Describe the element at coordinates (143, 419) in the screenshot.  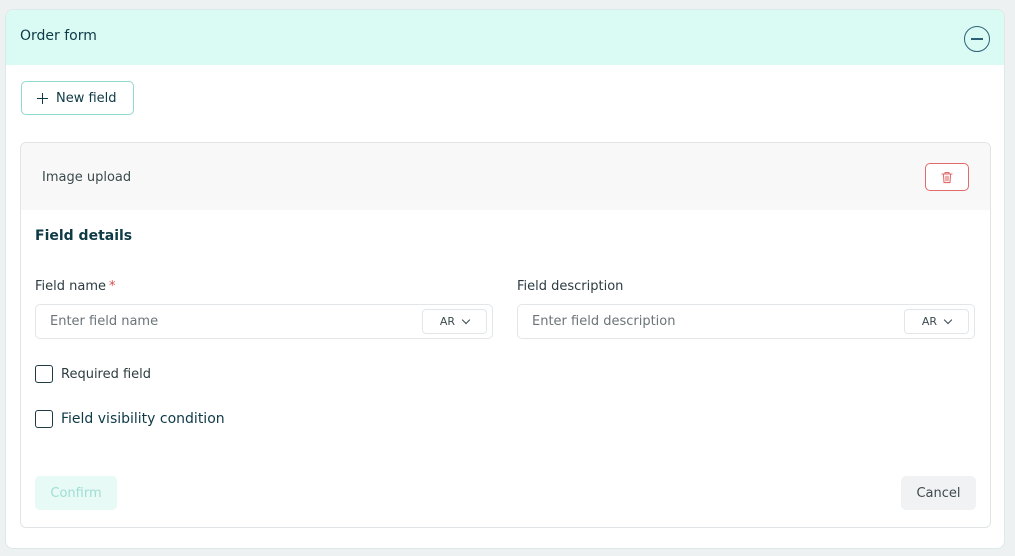
I see `visibility-condition-label: Field visibility condition` at that location.